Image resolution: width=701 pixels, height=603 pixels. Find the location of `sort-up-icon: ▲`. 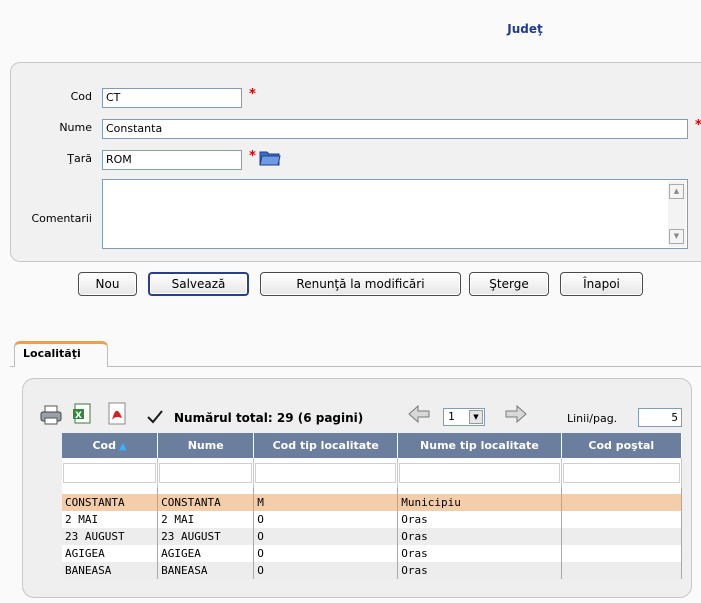

sort-up-icon: ▲ is located at coordinates (122, 446).